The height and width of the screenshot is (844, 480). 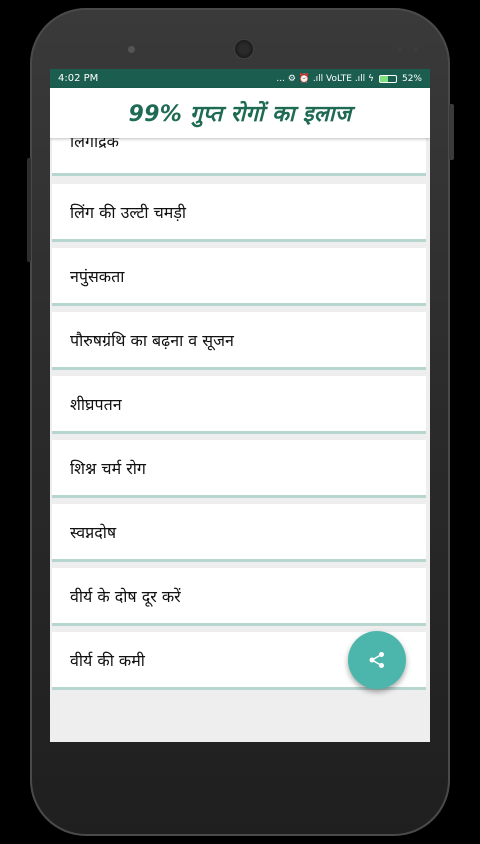 I want to click on list-item: शीघ्रपतन, so click(x=239, y=405).